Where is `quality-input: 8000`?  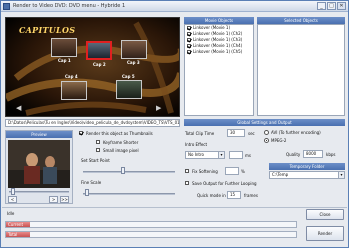 quality-input: 8000 is located at coordinates (313, 154).